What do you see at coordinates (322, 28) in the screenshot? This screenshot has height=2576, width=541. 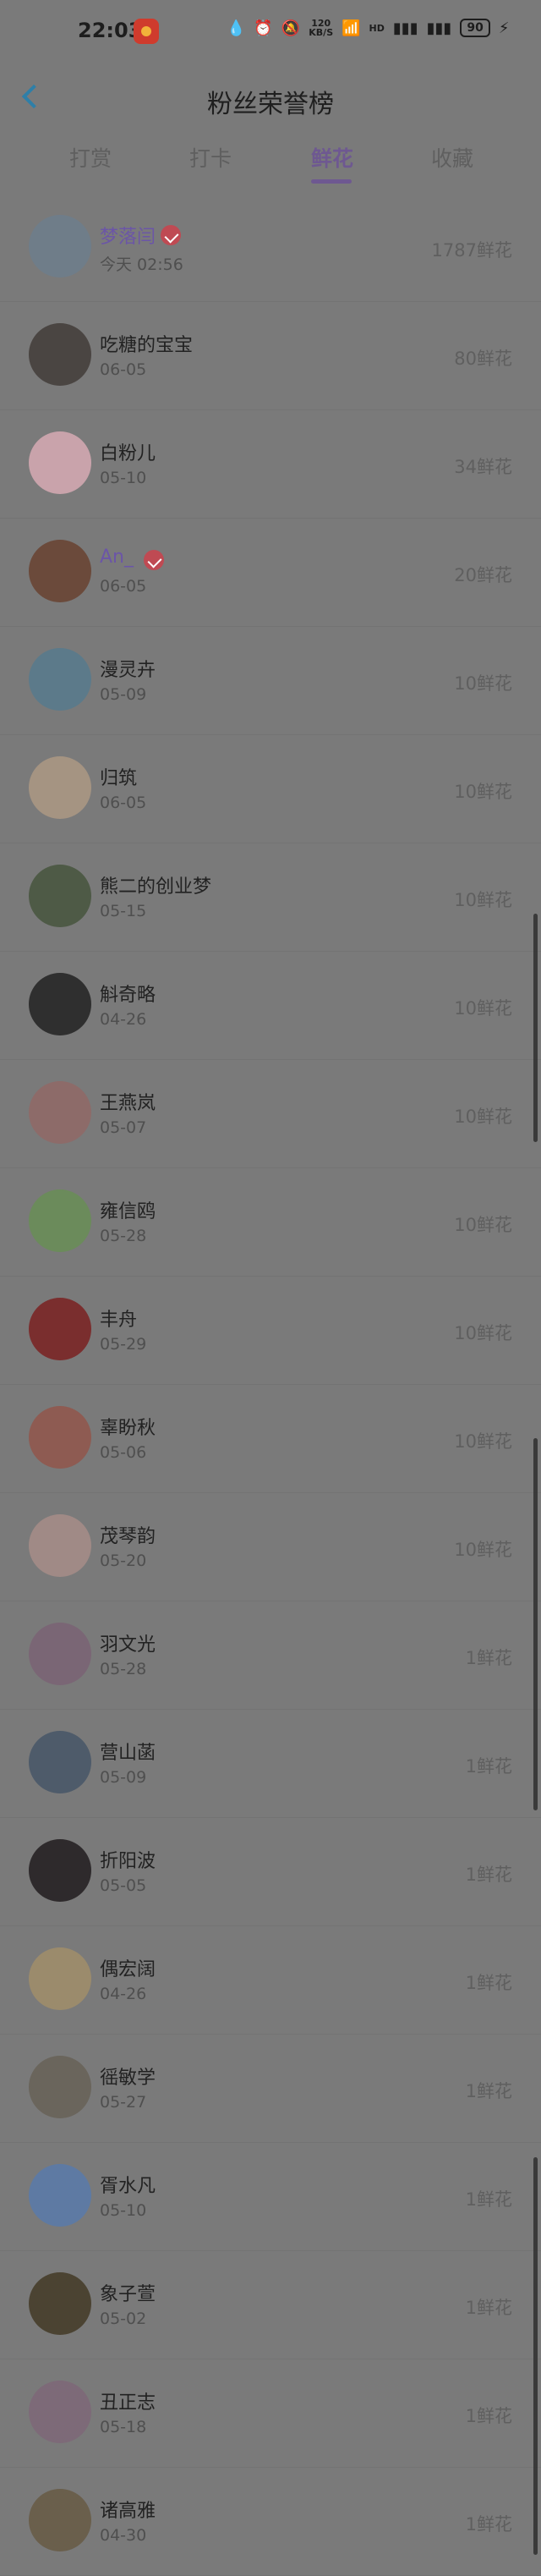 I see `network-speed: 120 KB/S` at bounding box center [322, 28].